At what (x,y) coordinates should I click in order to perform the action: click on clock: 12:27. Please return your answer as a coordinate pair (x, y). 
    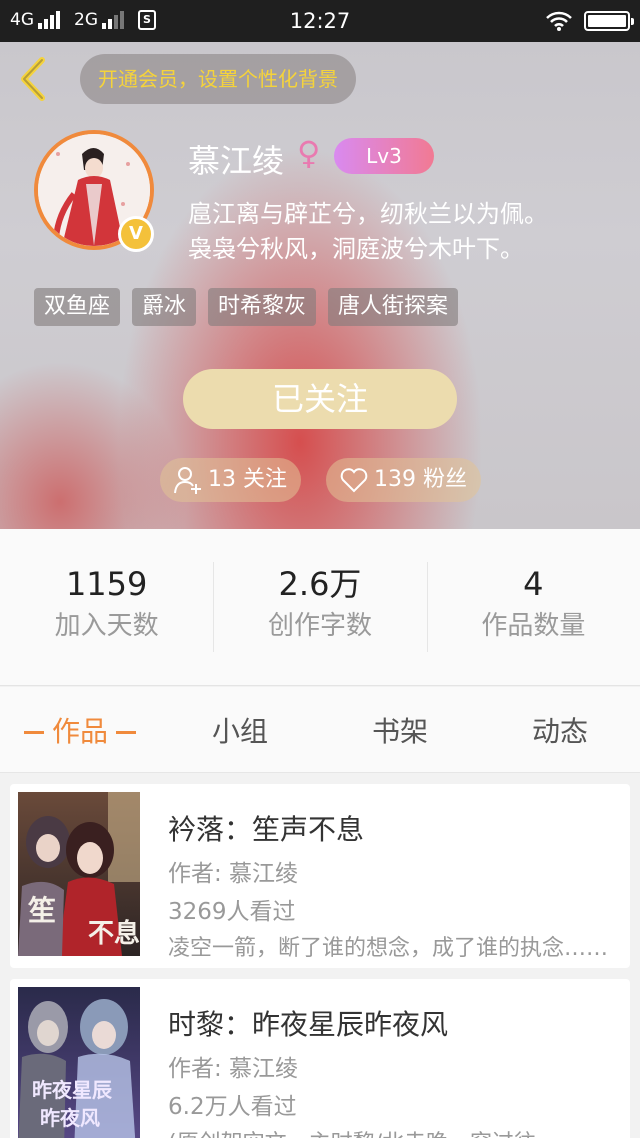
    Looking at the image, I should click on (320, 21).